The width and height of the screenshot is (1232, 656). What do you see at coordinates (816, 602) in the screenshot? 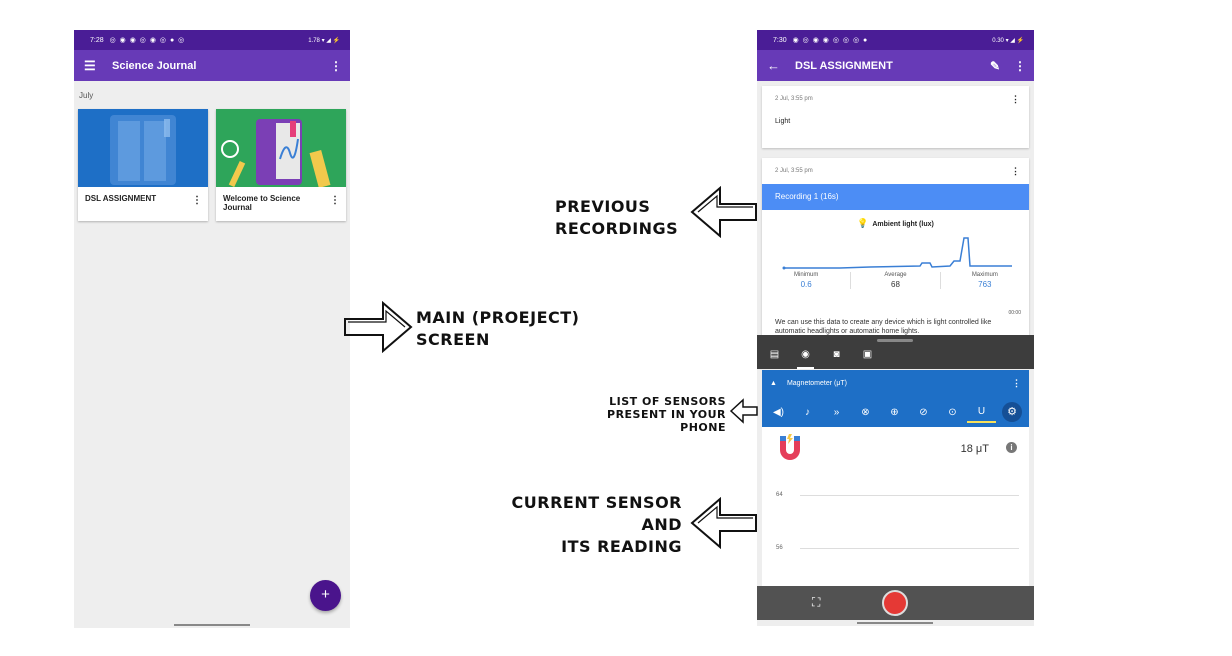
I see `snapshot-icon: ⛶` at bounding box center [816, 602].